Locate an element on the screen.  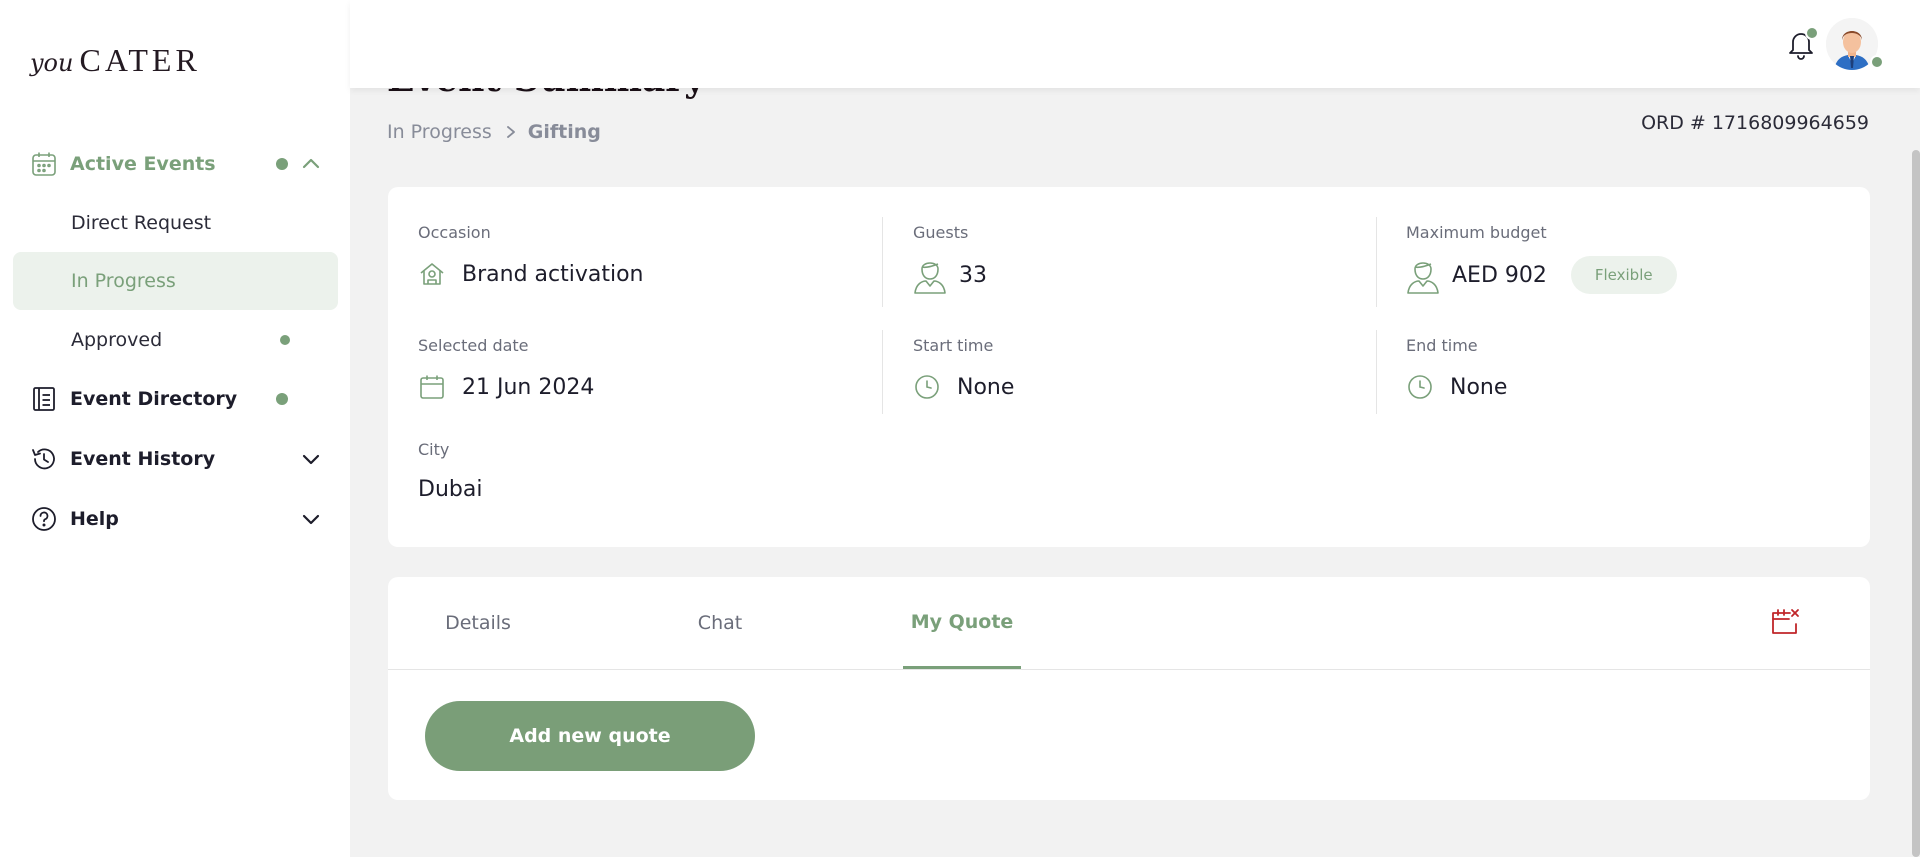
sidebar-item-direct-request: Direct Request is located at coordinates (175, 223).